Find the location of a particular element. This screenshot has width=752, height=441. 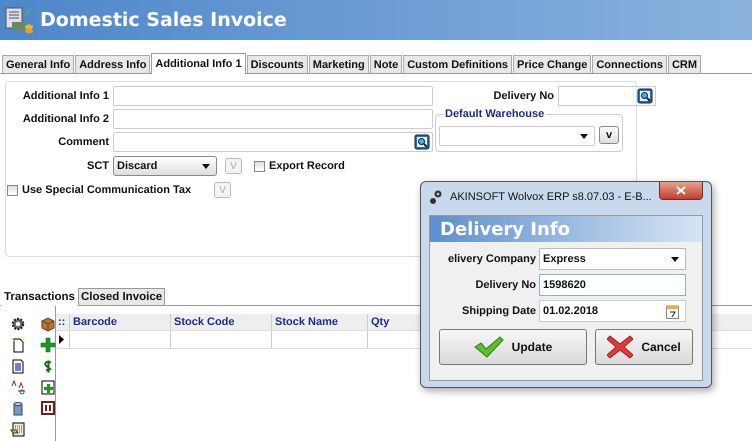

tab: Marketing is located at coordinates (338, 64).